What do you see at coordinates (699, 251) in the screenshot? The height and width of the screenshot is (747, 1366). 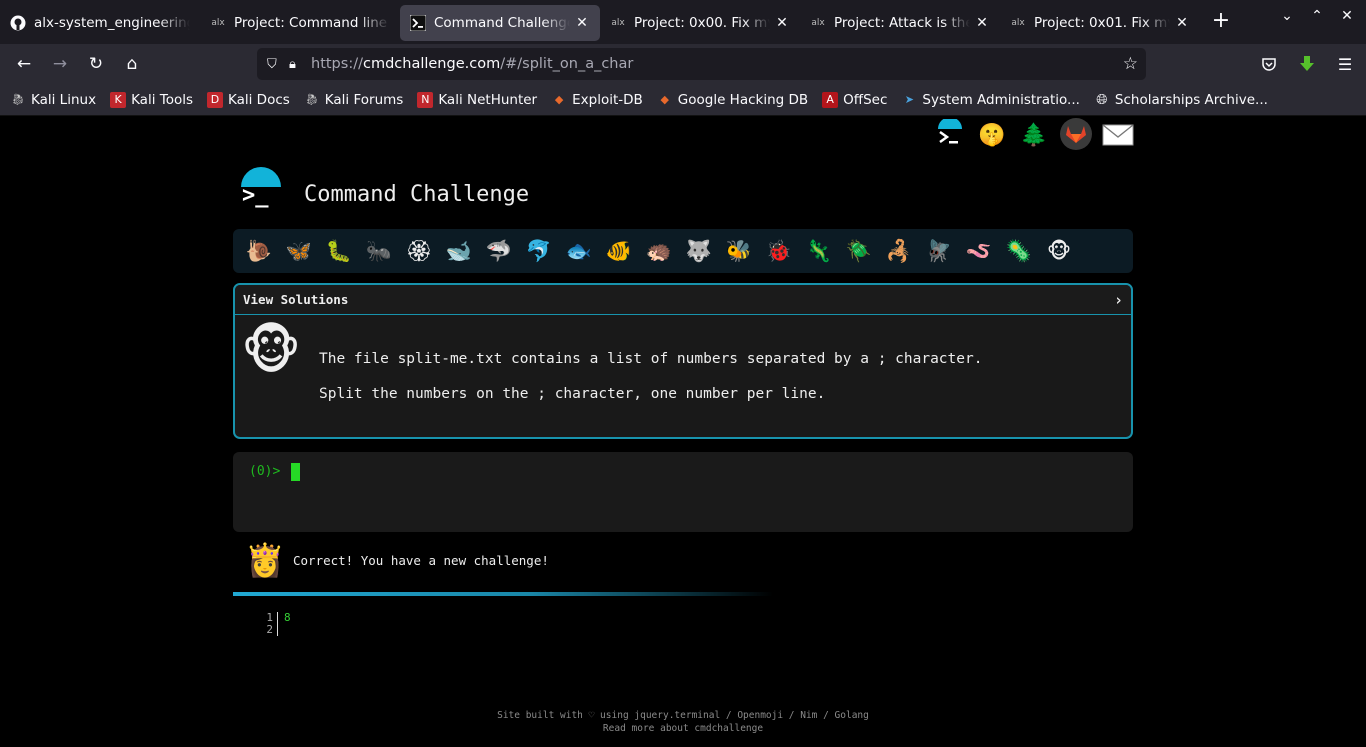 I see `wolf-icon: 🐺` at bounding box center [699, 251].